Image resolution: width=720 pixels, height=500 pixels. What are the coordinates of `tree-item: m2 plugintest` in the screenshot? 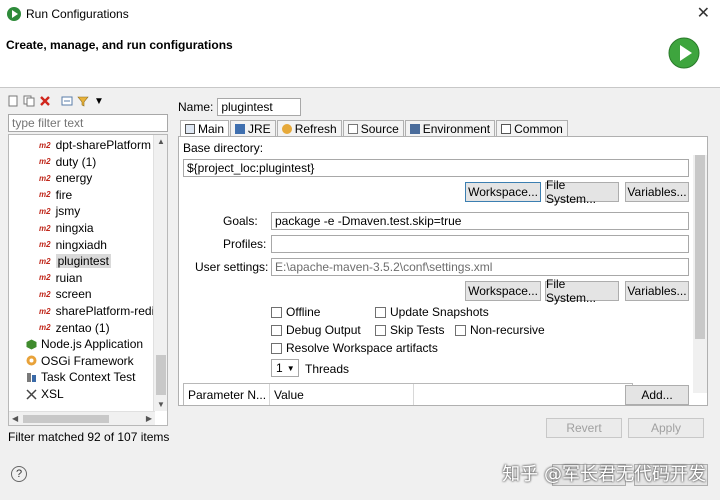 It's located at (75, 261).